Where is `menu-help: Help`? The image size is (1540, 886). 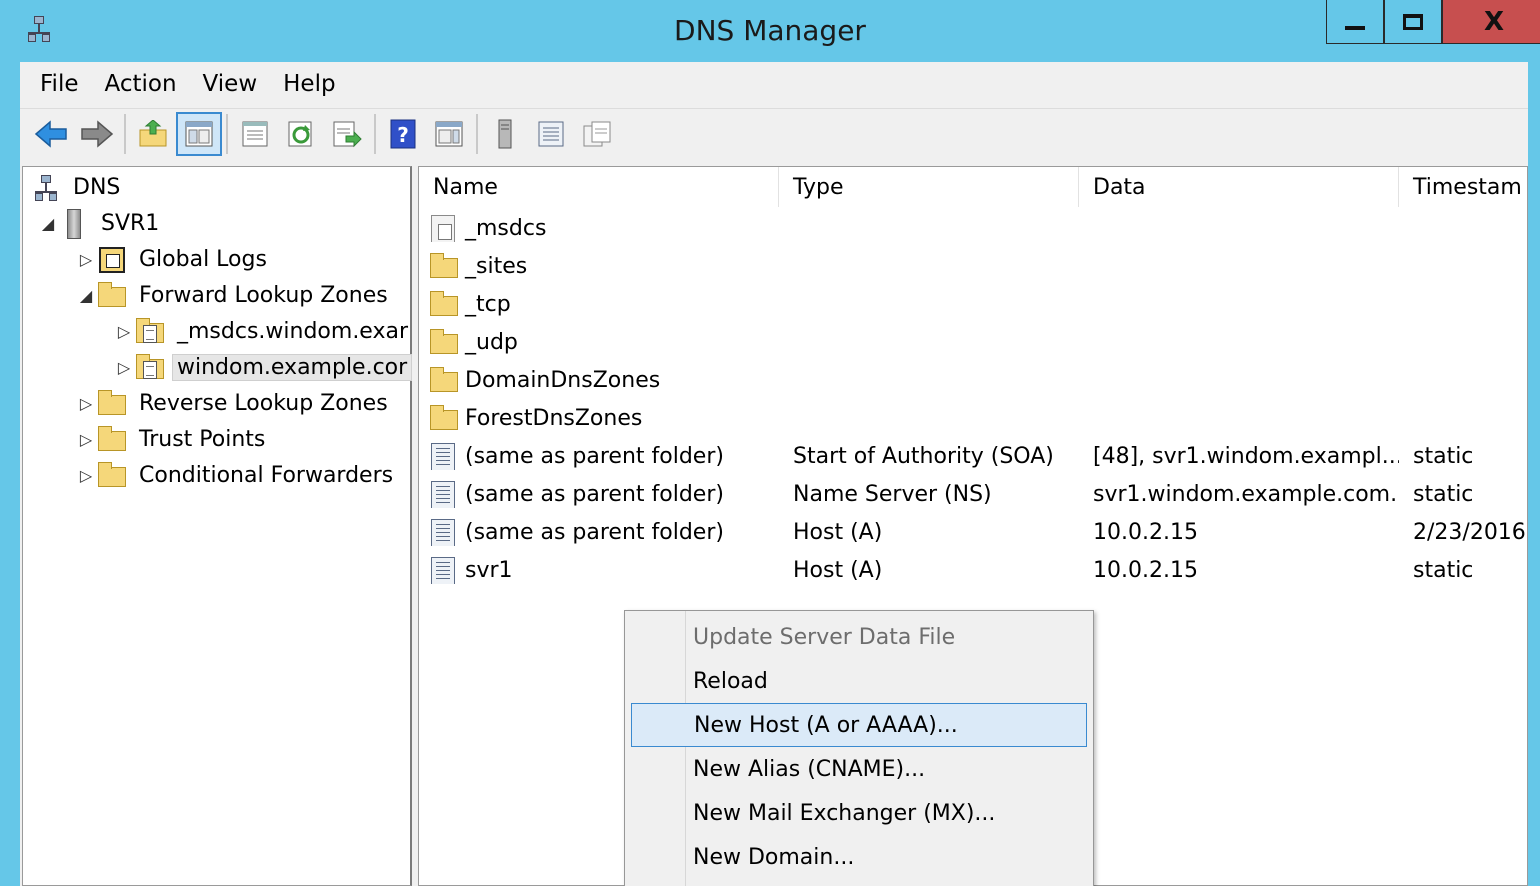 menu-help: Help is located at coordinates (312, 84).